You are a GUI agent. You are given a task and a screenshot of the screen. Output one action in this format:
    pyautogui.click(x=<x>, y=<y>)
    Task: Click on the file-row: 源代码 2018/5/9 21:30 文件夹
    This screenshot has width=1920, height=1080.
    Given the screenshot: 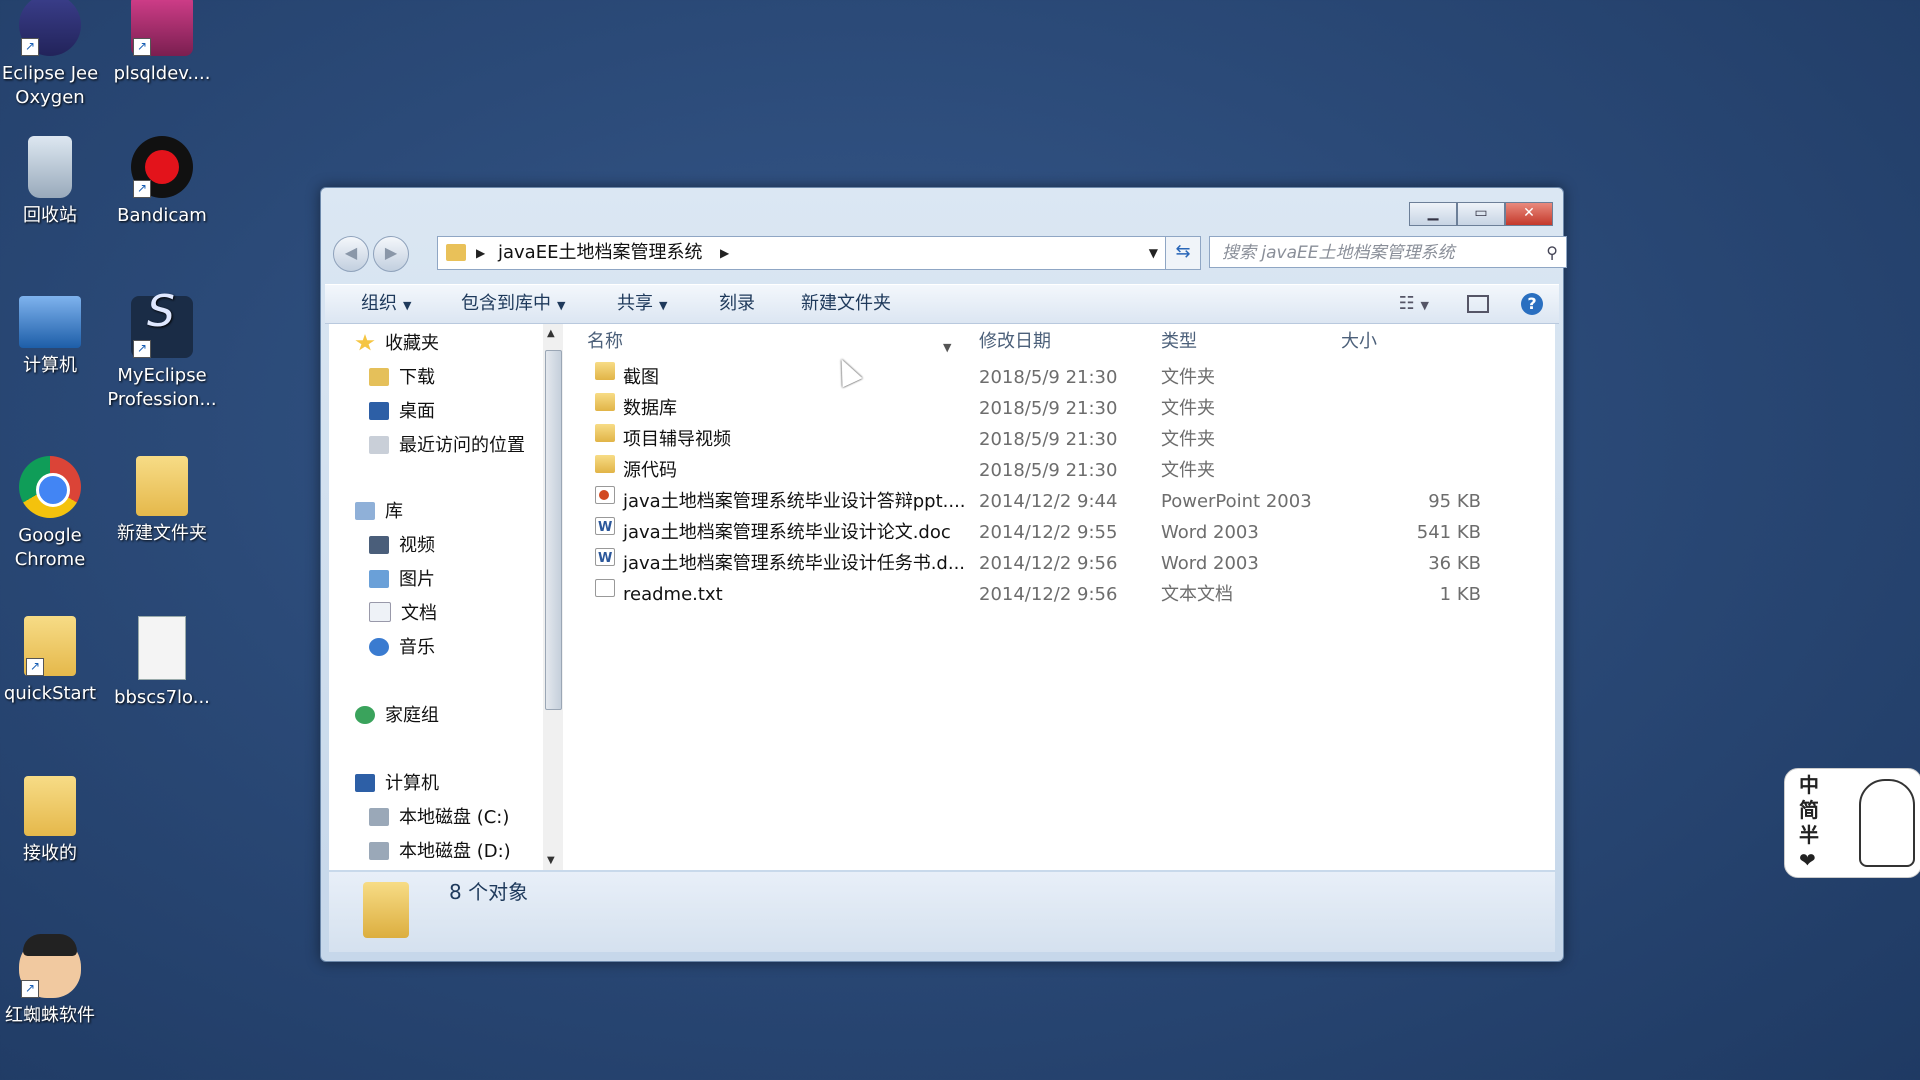 What is the action you would take?
    pyautogui.click(x=1060, y=470)
    